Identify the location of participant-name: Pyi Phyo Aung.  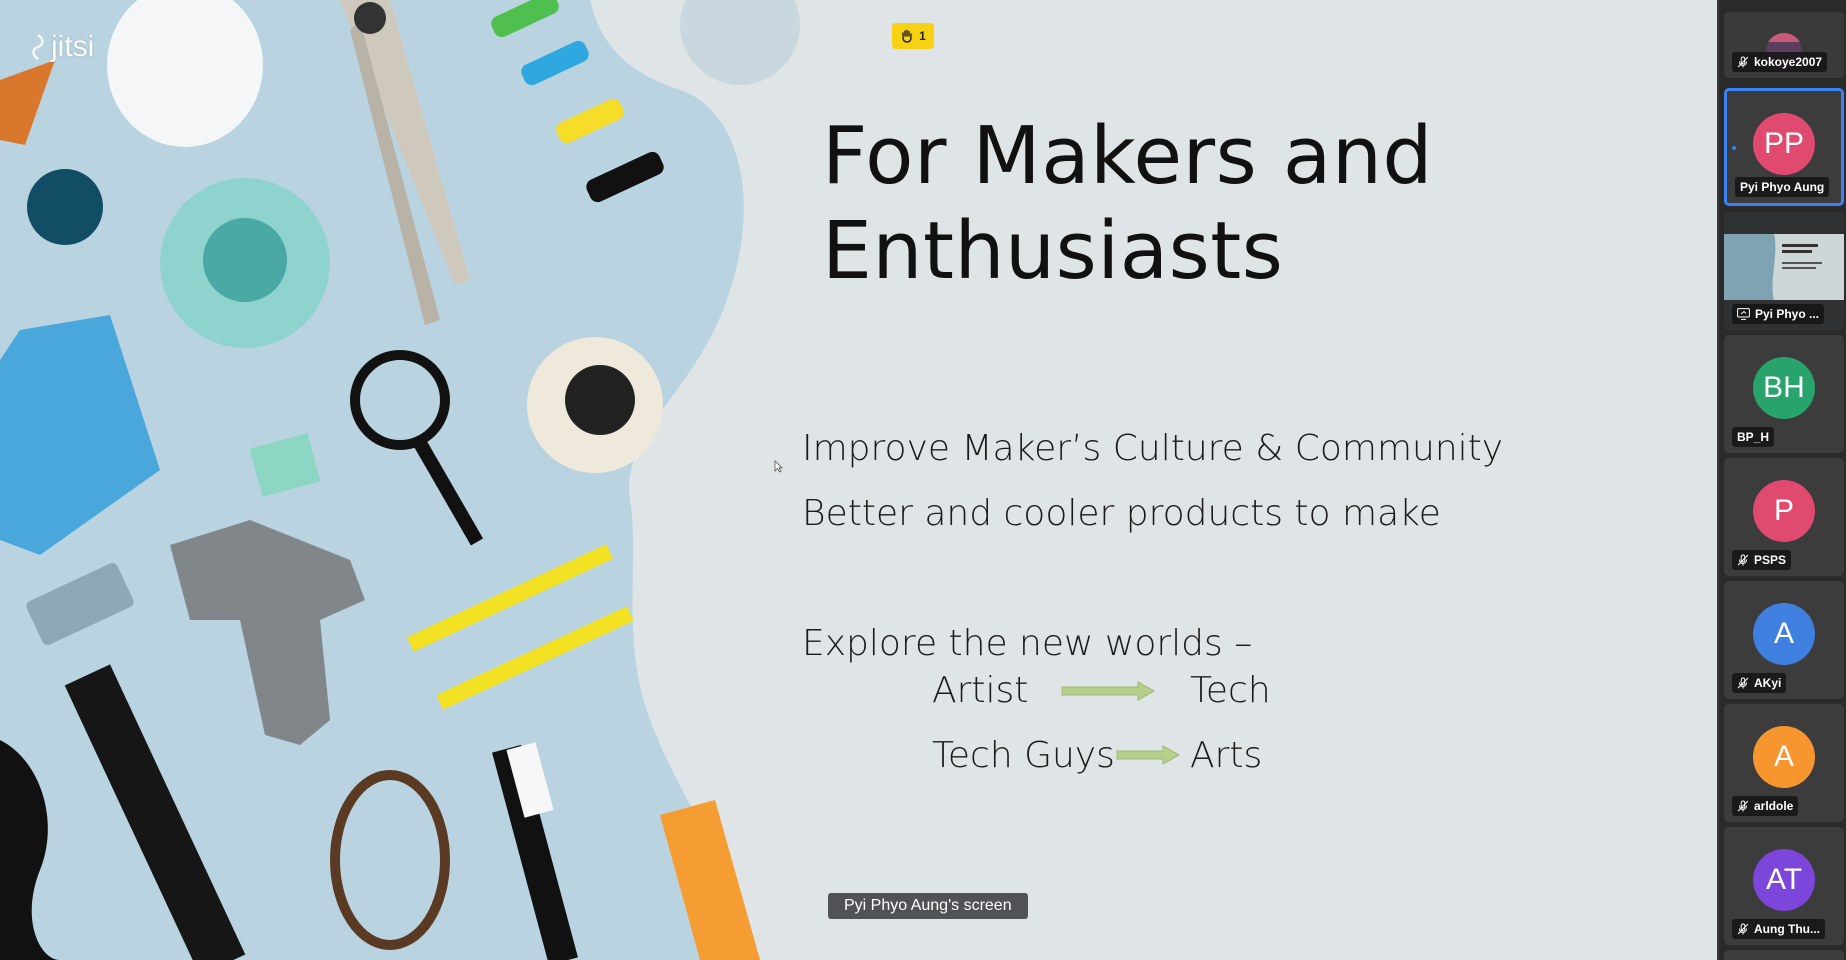
(1782, 187).